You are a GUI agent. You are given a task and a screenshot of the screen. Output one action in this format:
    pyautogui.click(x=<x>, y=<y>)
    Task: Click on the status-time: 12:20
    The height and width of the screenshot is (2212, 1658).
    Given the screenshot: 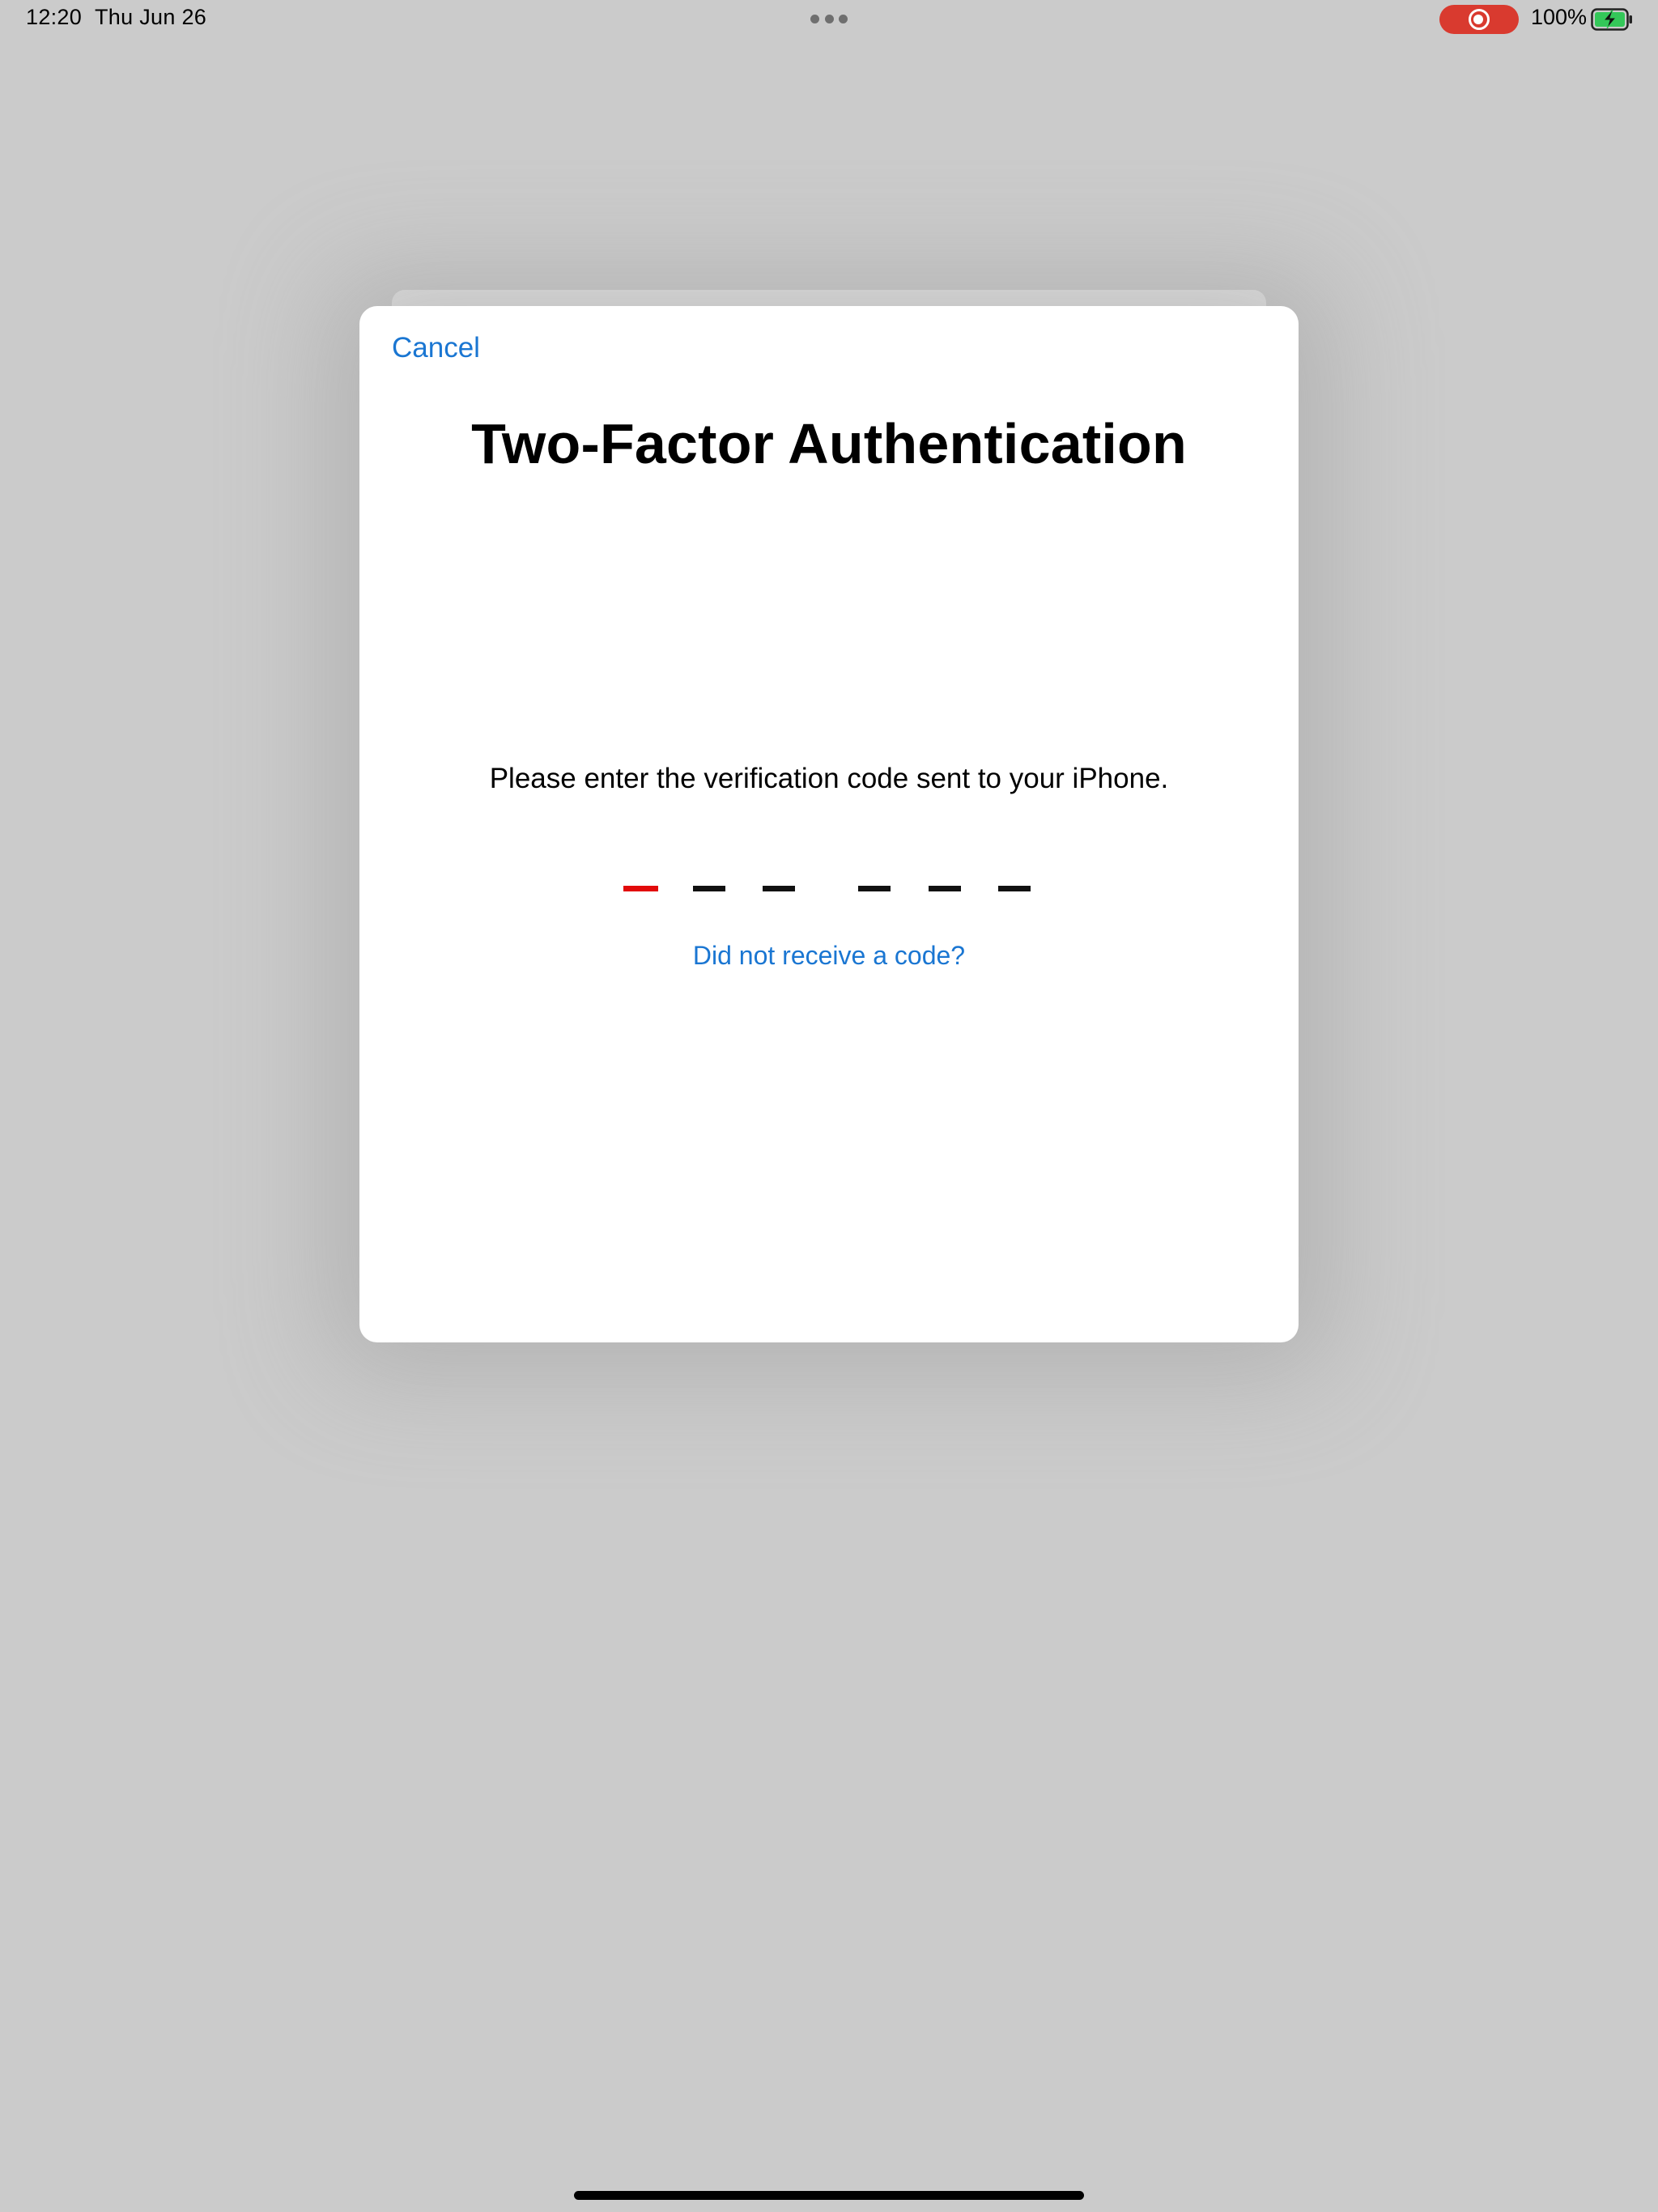 What is the action you would take?
    pyautogui.click(x=54, y=17)
    